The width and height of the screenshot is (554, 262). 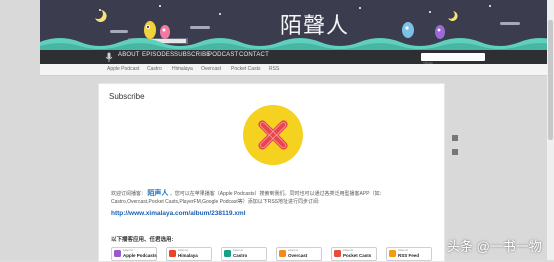 What do you see at coordinates (240, 255) in the screenshot?
I see `badge-name: Castro` at bounding box center [240, 255].